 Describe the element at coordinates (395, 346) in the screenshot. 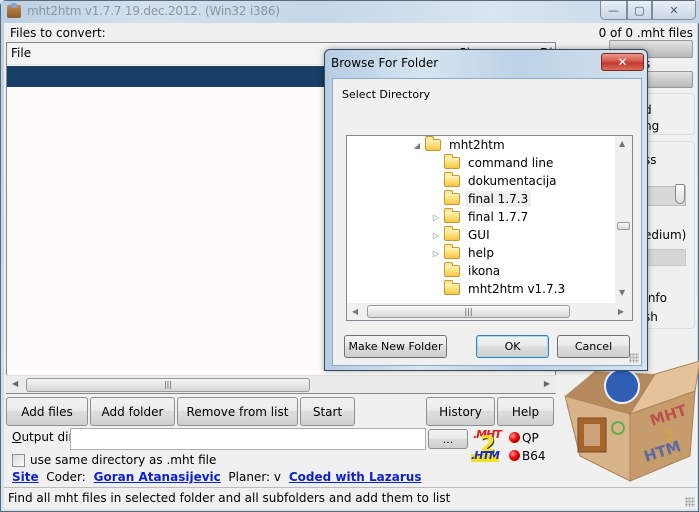

I see `make-new-folder-button: Make New Folder` at that location.